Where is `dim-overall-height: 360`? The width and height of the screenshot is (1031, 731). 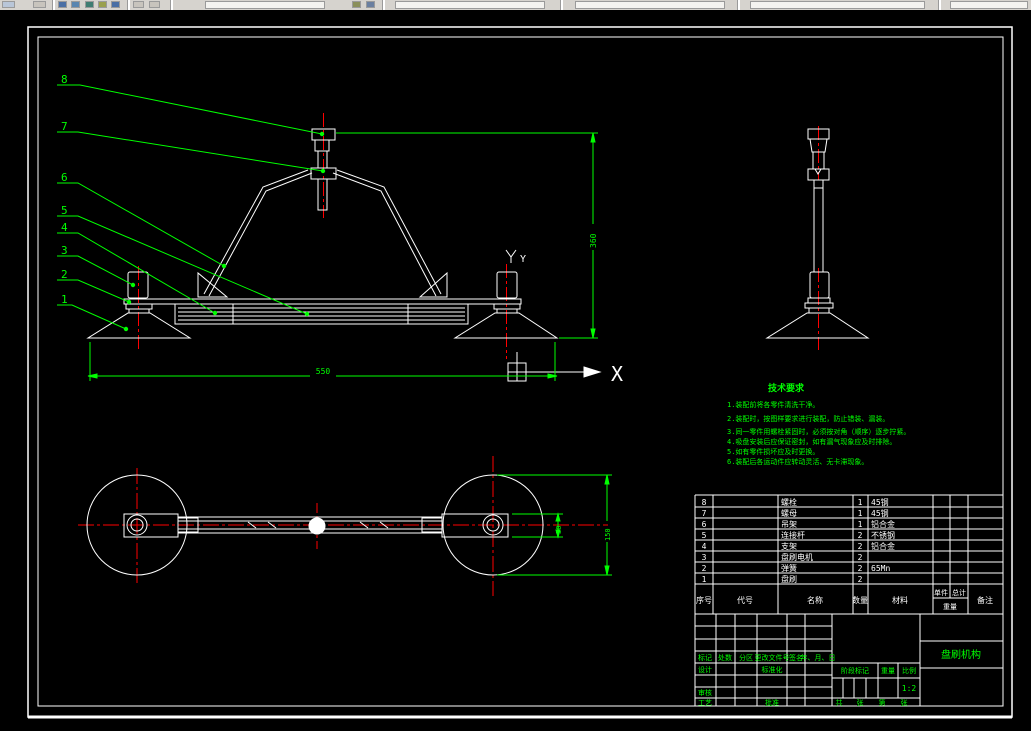
dim-overall-height: 360 is located at coordinates (593, 240).